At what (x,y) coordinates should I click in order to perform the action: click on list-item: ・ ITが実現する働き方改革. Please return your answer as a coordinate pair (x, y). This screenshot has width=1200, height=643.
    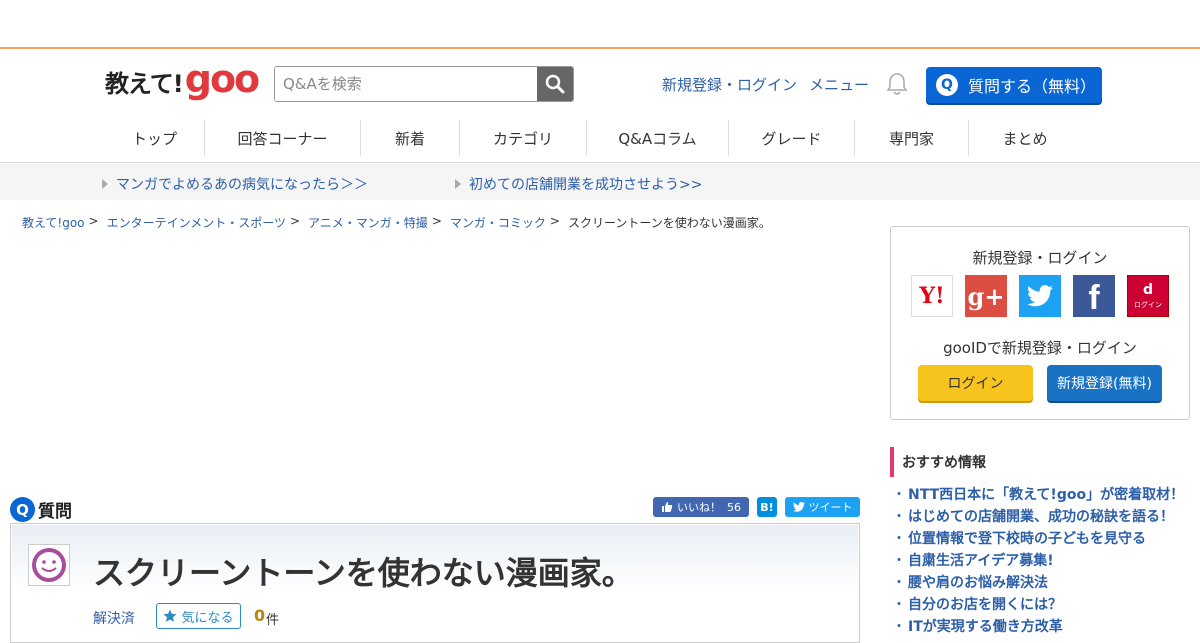
    Looking at the image, I should click on (1042, 629).